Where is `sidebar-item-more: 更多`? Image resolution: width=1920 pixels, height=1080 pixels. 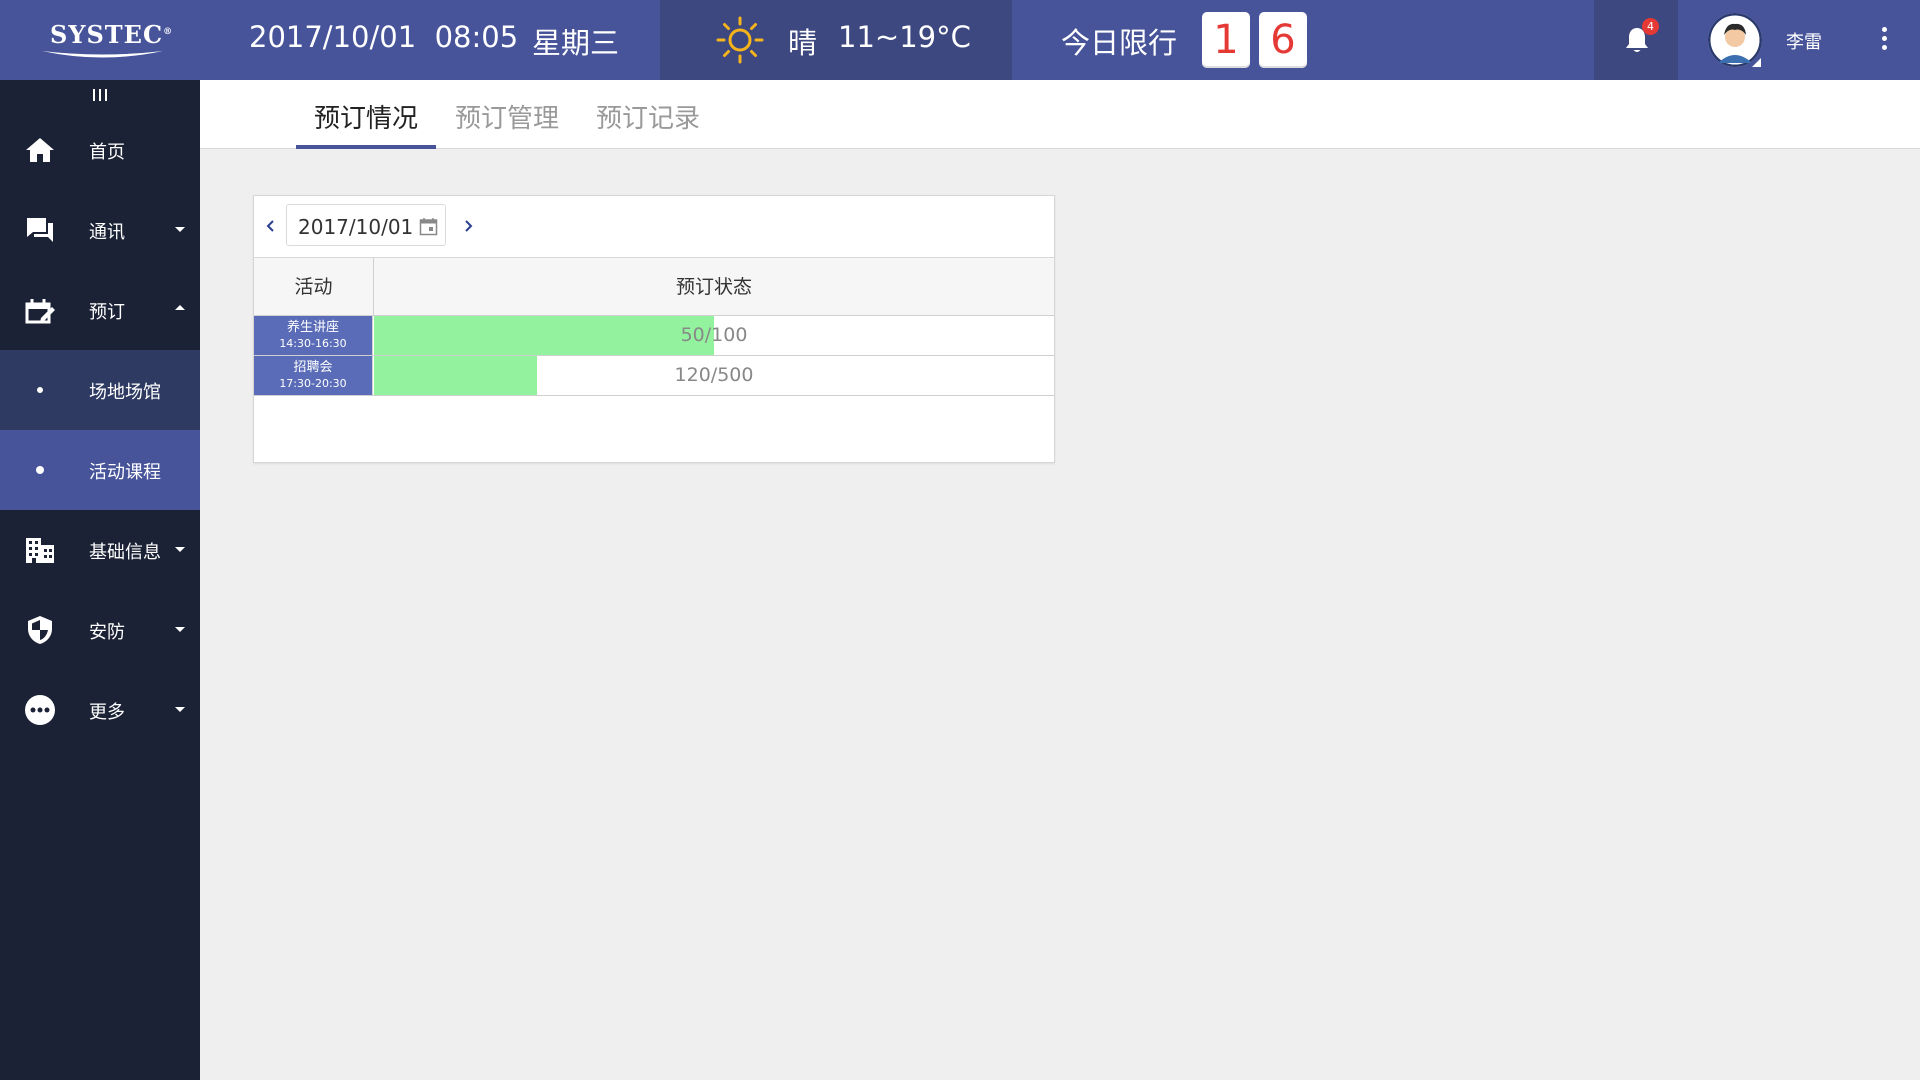 sidebar-item-more: 更多 is located at coordinates (100, 710).